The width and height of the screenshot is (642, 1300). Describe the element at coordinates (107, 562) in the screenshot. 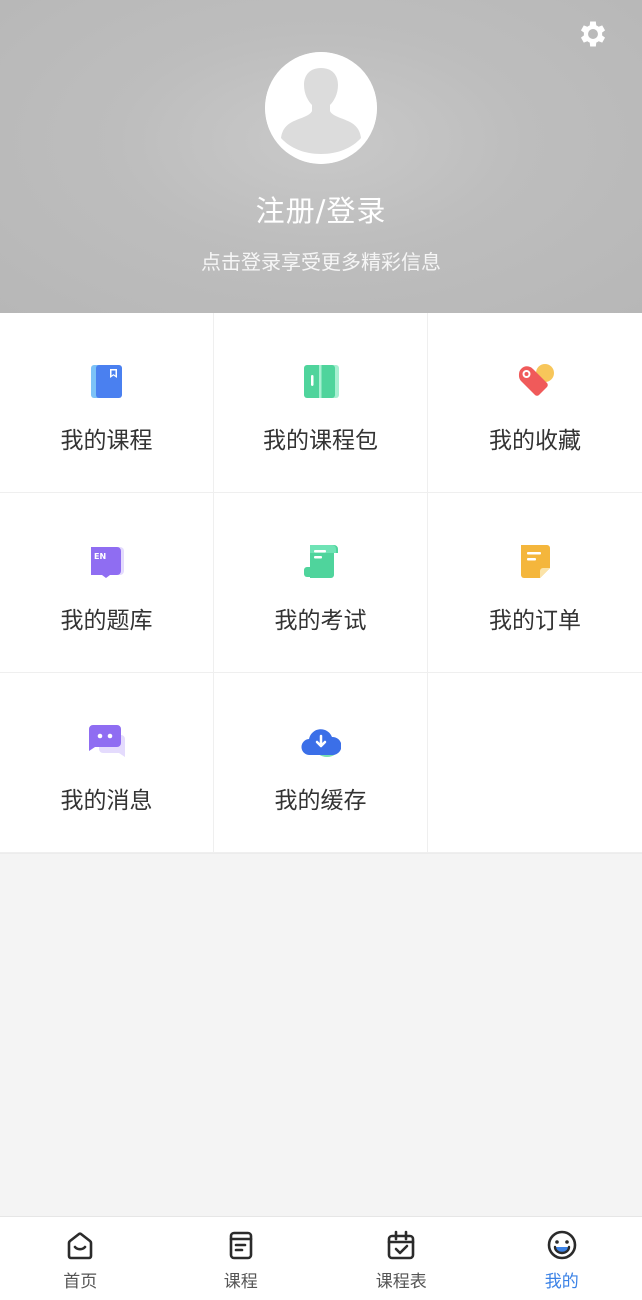

I see `question-bank-icon: EN` at that location.